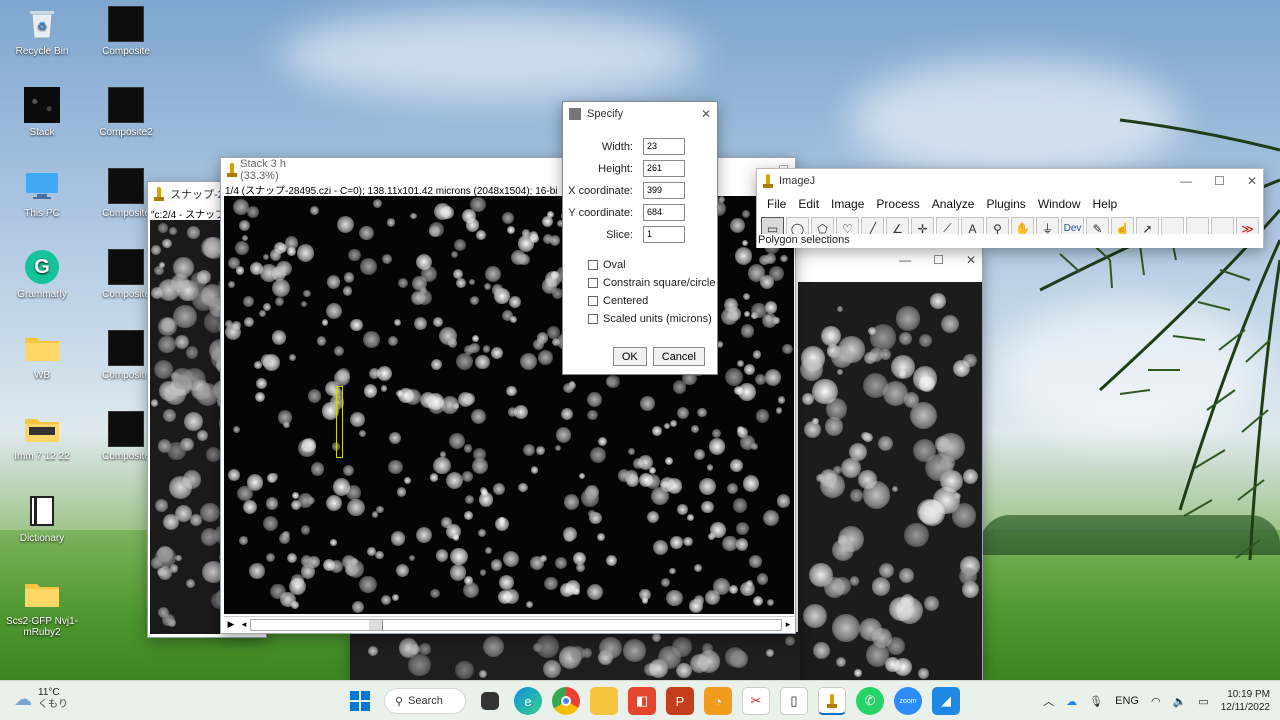 The image size is (1280, 720). Describe the element at coordinates (425, 701) in the screenshot. I see `taskbar-search: ⚲ Search` at that location.